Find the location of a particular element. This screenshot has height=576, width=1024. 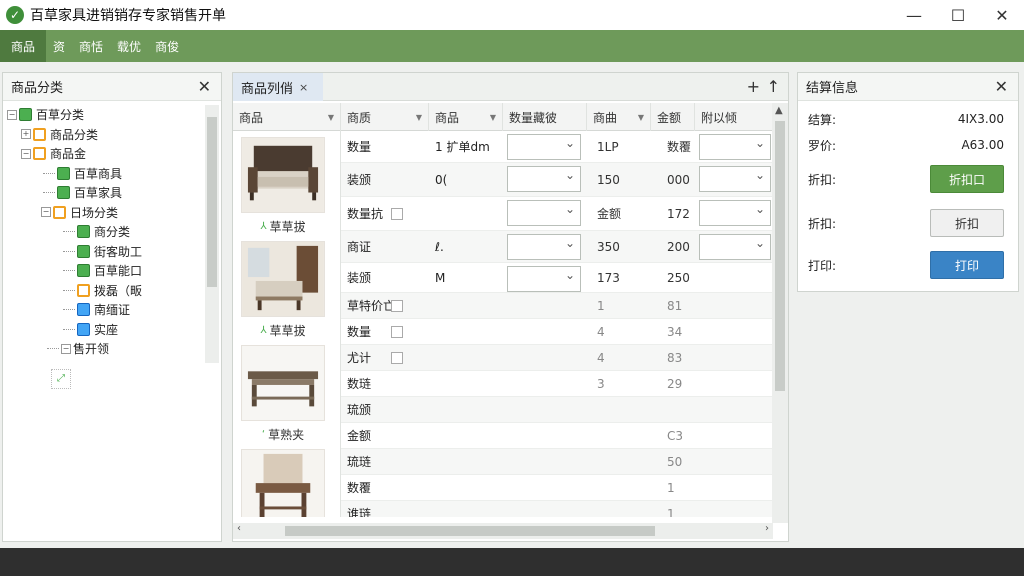

table-row: 装颁 0(150 000 is located at coordinates (557, 180).